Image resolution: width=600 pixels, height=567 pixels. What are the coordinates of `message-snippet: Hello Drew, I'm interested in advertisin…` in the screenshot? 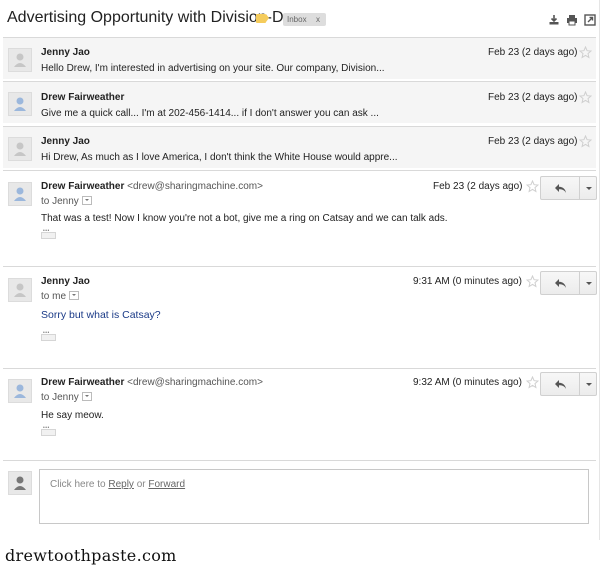 It's located at (213, 68).